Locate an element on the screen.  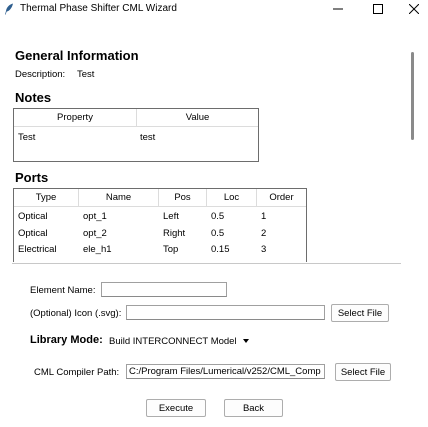
section-divider is located at coordinates (206, 263).